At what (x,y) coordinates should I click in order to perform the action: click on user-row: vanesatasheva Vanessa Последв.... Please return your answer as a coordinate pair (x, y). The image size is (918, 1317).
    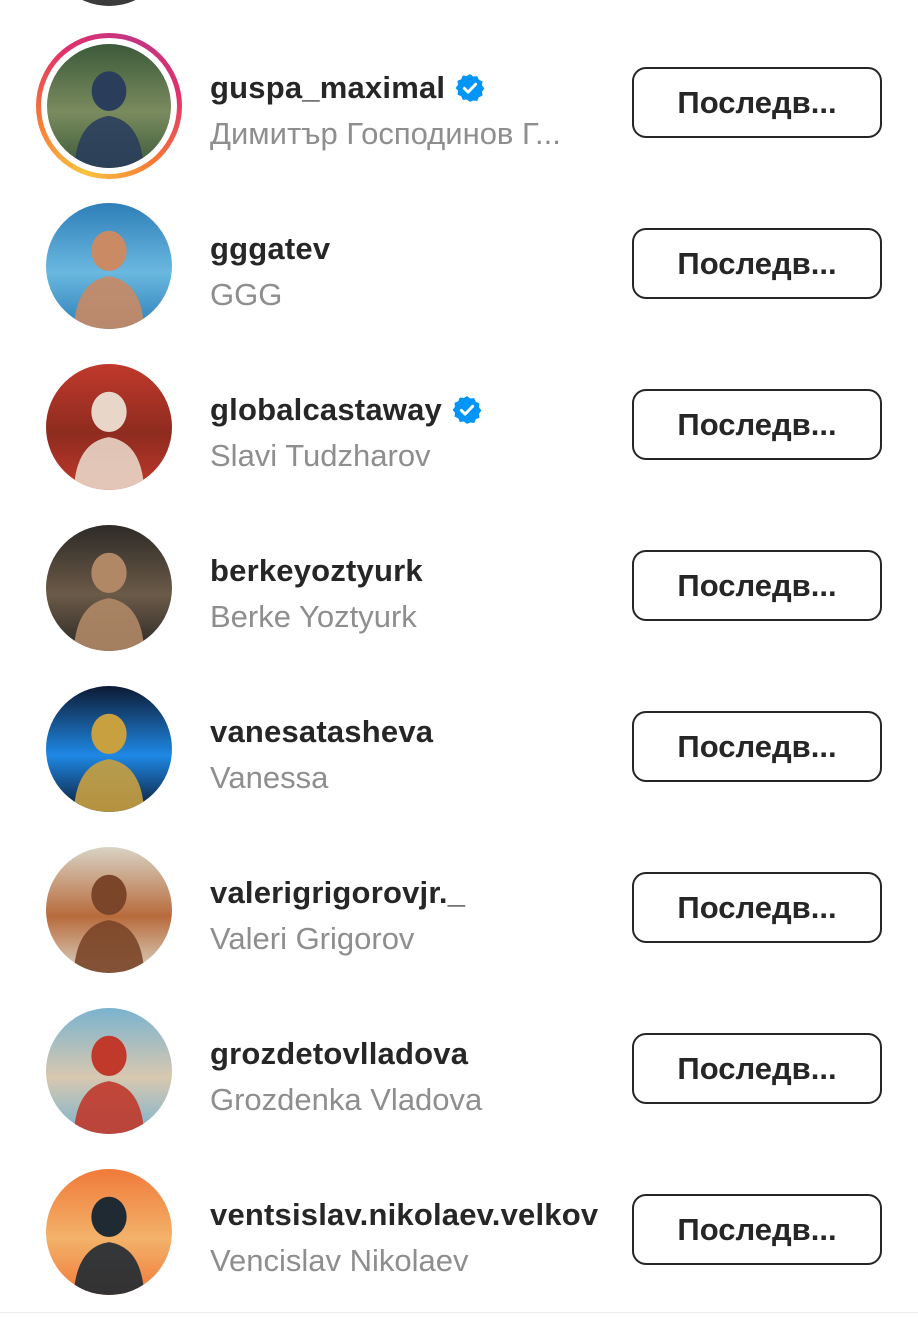
    Looking at the image, I should click on (459, 746).